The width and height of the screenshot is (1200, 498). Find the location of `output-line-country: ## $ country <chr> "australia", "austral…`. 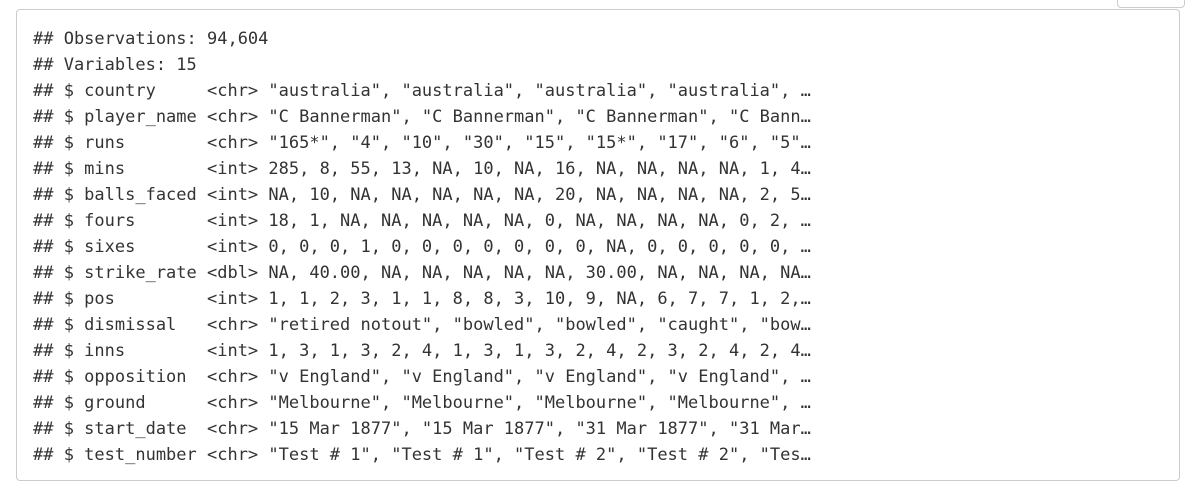

output-line-country: ## $ country <chr> "australia", "austral… is located at coordinates (422, 91).